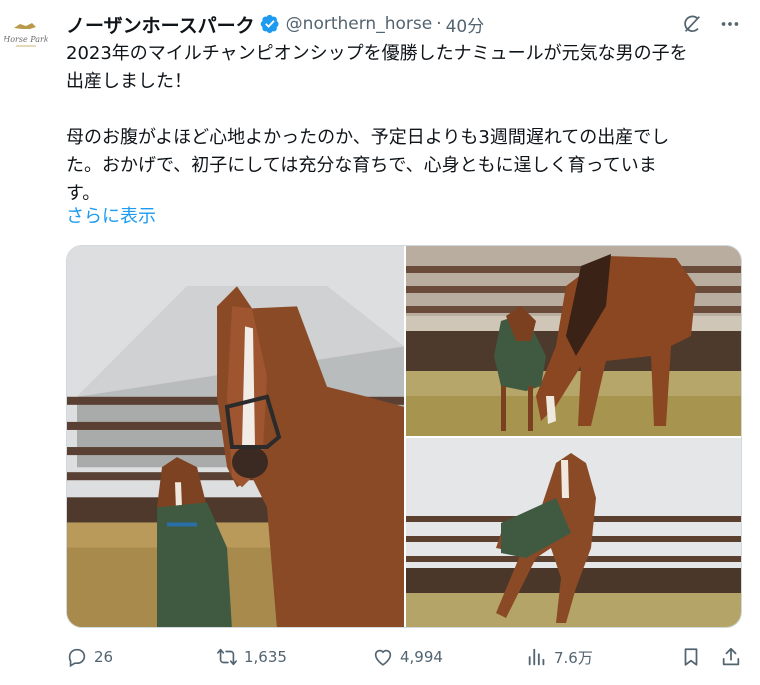 Image resolution: width=760 pixels, height=685 pixels. Describe the element at coordinates (361, 165) in the screenshot. I see `tweet-line: た。おかげで、初子にしては充分な育ちで、心身ともに逞しく育っていま` at that location.